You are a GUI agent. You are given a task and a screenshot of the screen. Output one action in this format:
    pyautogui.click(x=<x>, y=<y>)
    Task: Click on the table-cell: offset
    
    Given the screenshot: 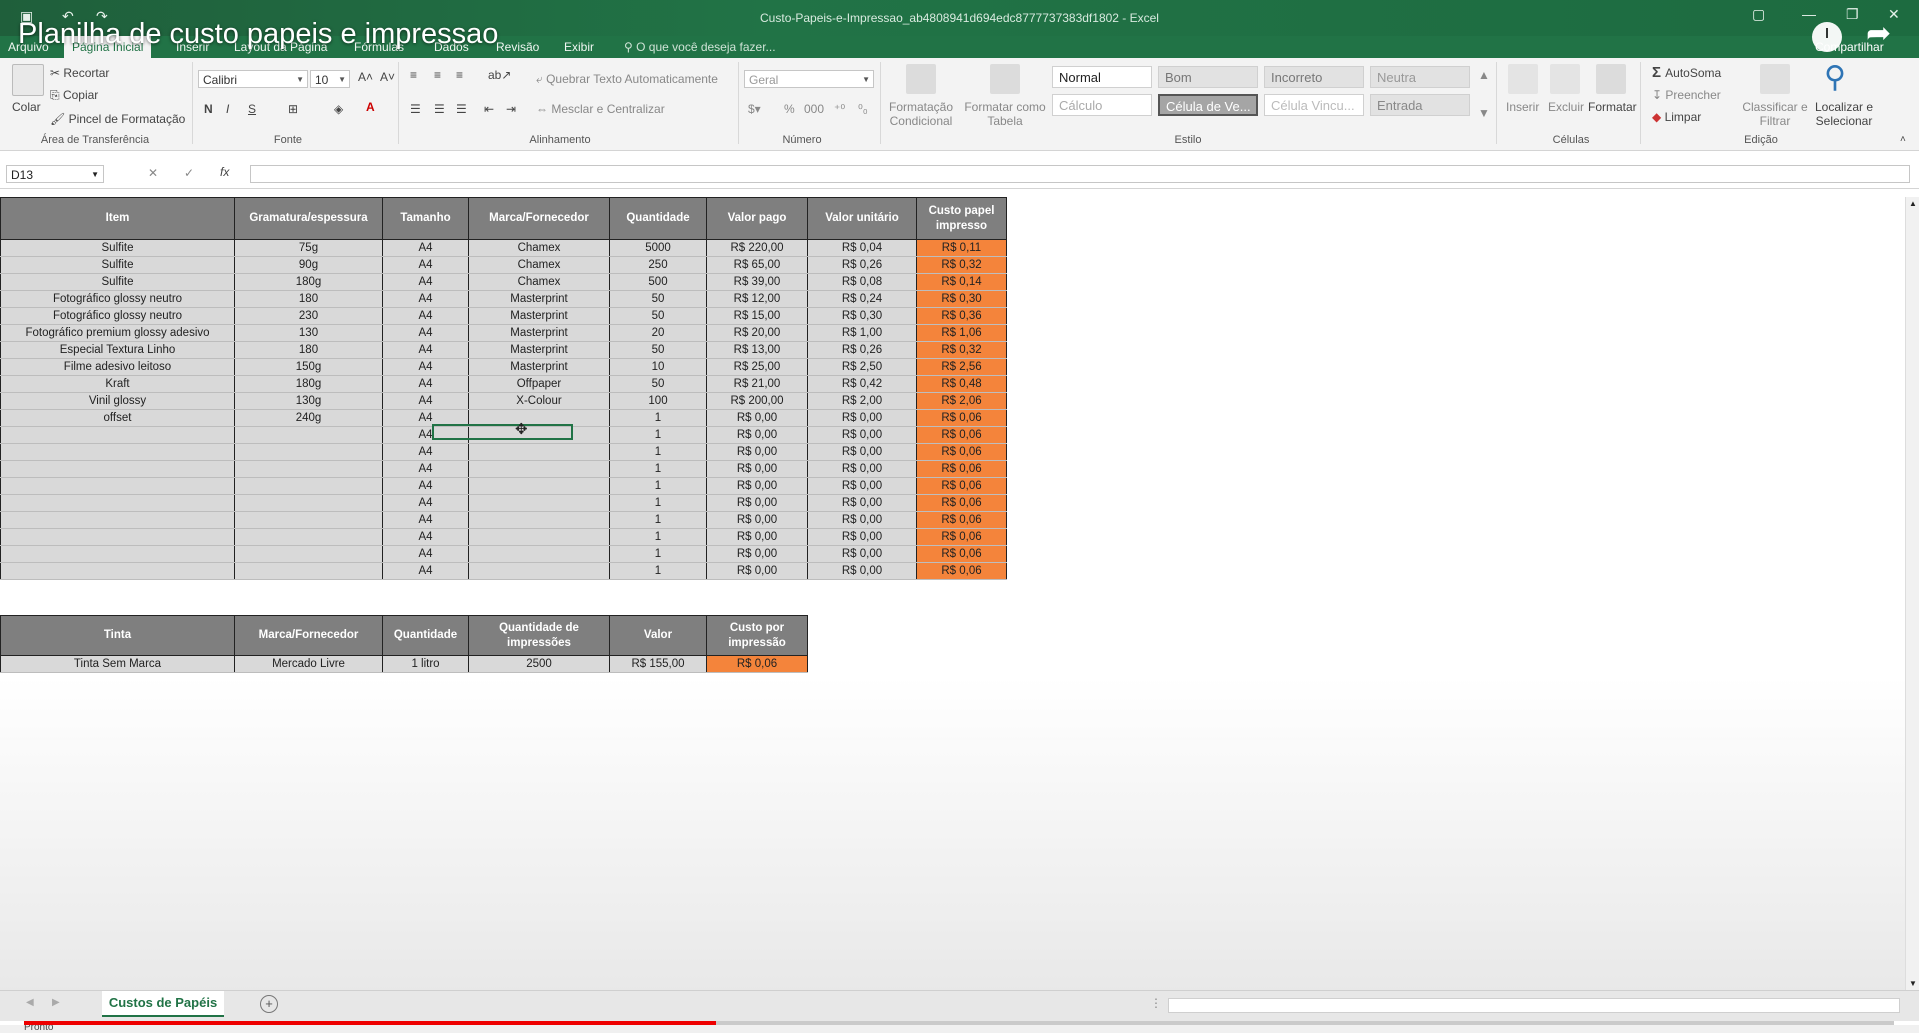 What is the action you would take?
    pyautogui.click(x=117, y=418)
    